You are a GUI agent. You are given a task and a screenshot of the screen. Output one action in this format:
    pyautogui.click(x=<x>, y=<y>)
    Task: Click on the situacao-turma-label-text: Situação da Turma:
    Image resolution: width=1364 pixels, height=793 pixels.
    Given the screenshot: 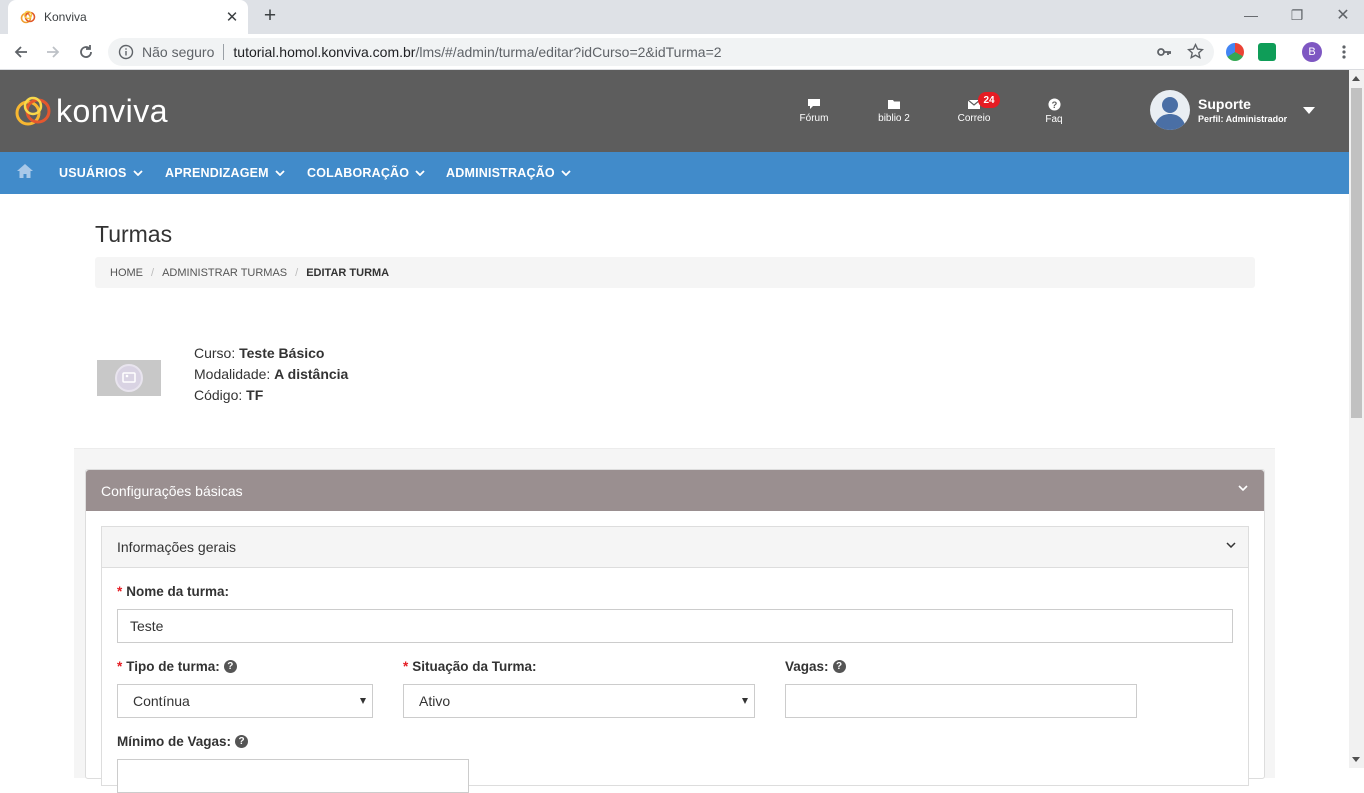 What is the action you would take?
    pyautogui.click(x=474, y=666)
    